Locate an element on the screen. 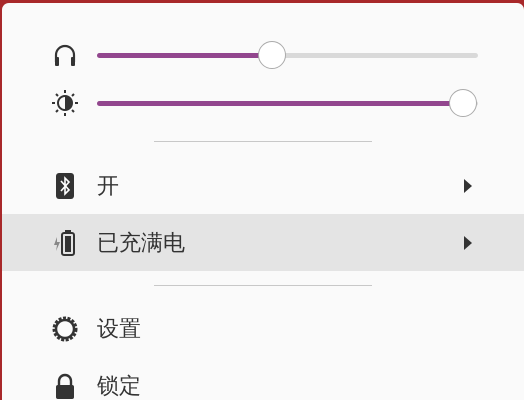  menu-item: 开 is located at coordinates (263, 185).